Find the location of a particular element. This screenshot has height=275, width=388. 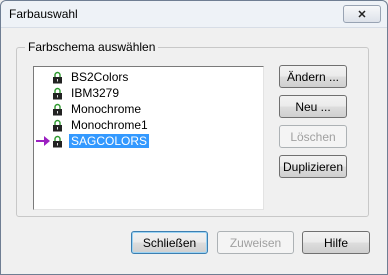

close-button: ✕ is located at coordinates (362, 14).